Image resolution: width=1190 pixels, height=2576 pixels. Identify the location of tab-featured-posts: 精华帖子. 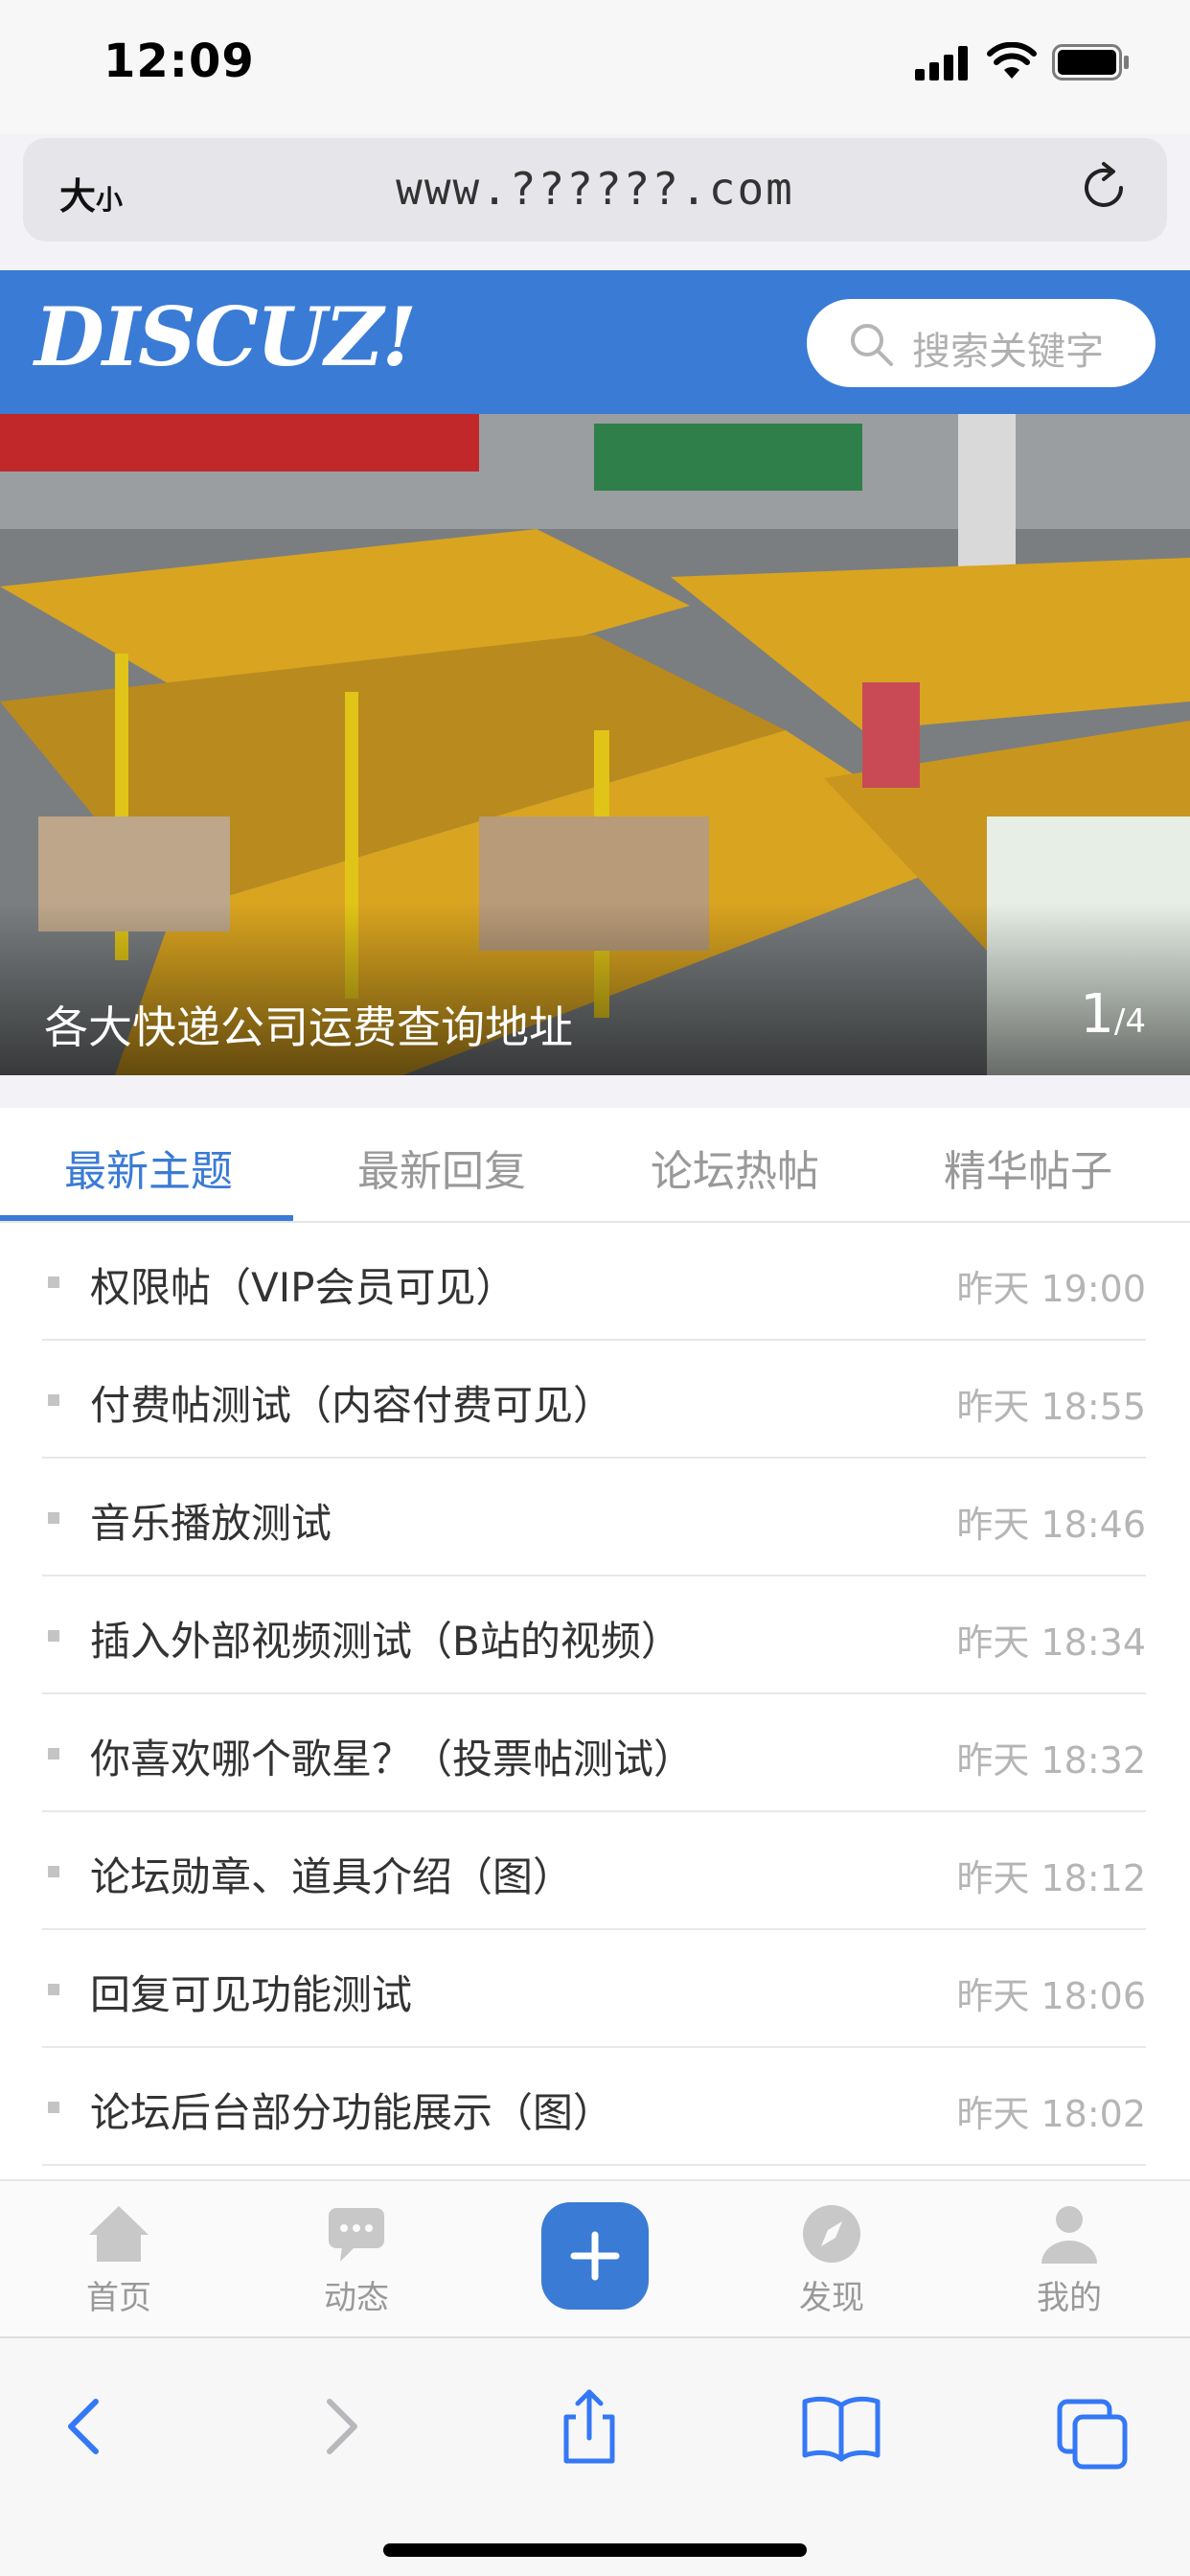
(1029, 1167).